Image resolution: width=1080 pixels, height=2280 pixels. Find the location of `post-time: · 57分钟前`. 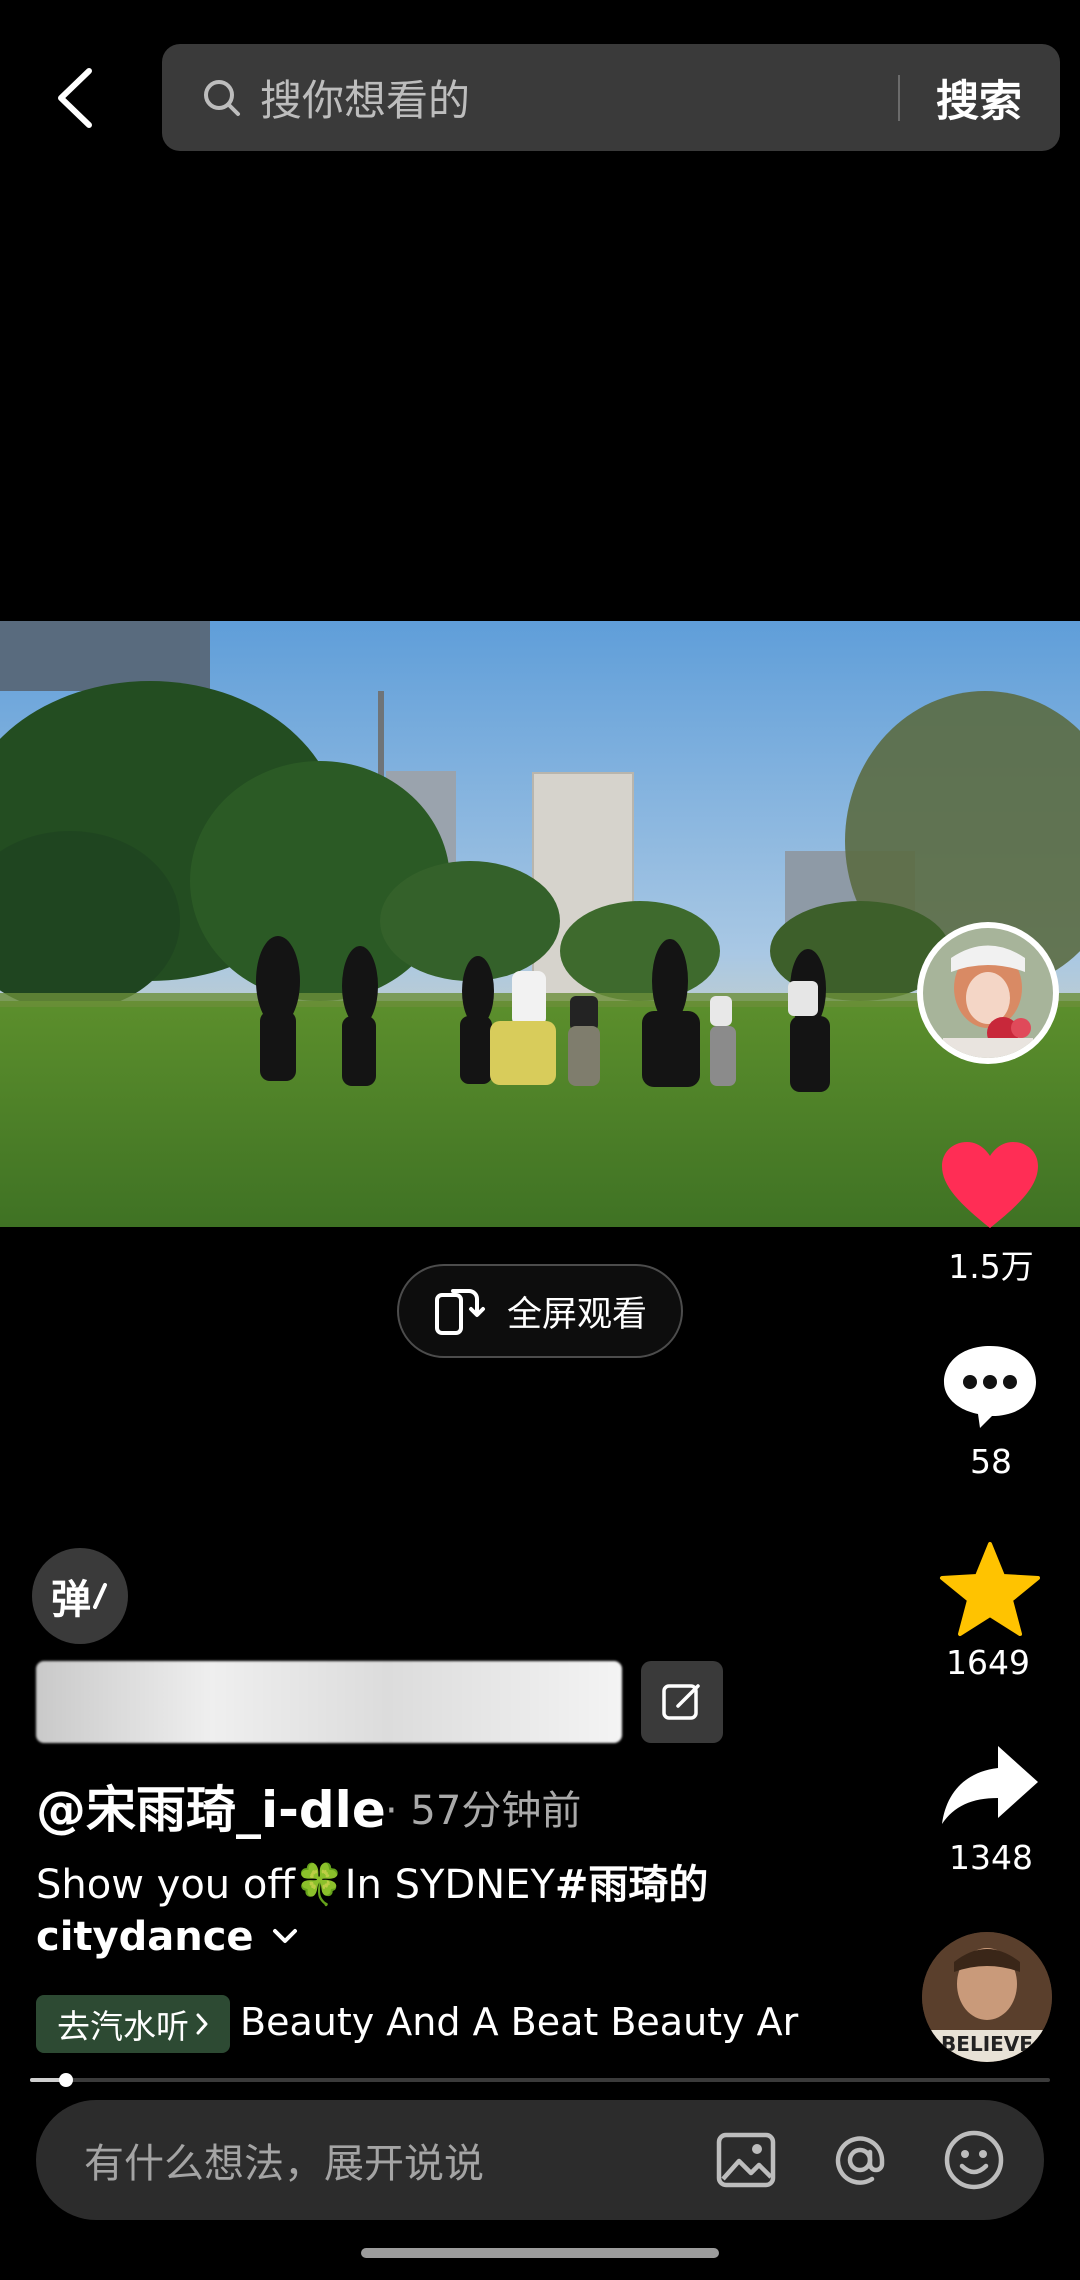

post-time: · 57分钟前 is located at coordinates (483, 1811).